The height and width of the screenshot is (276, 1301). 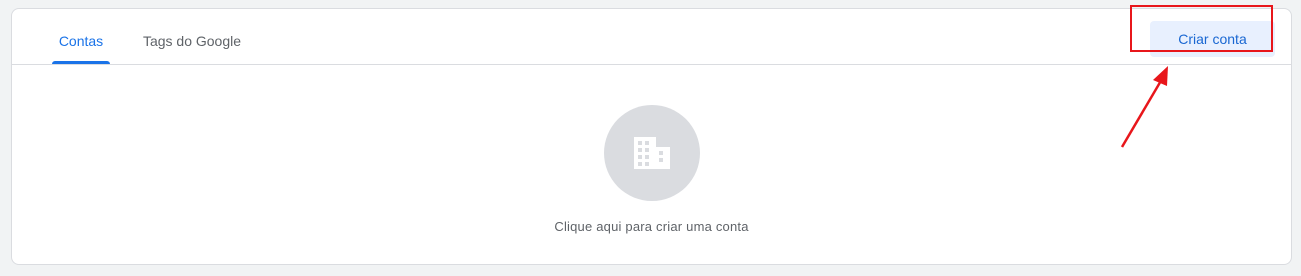 I want to click on empty-state-icon-circle, so click(x=652, y=153).